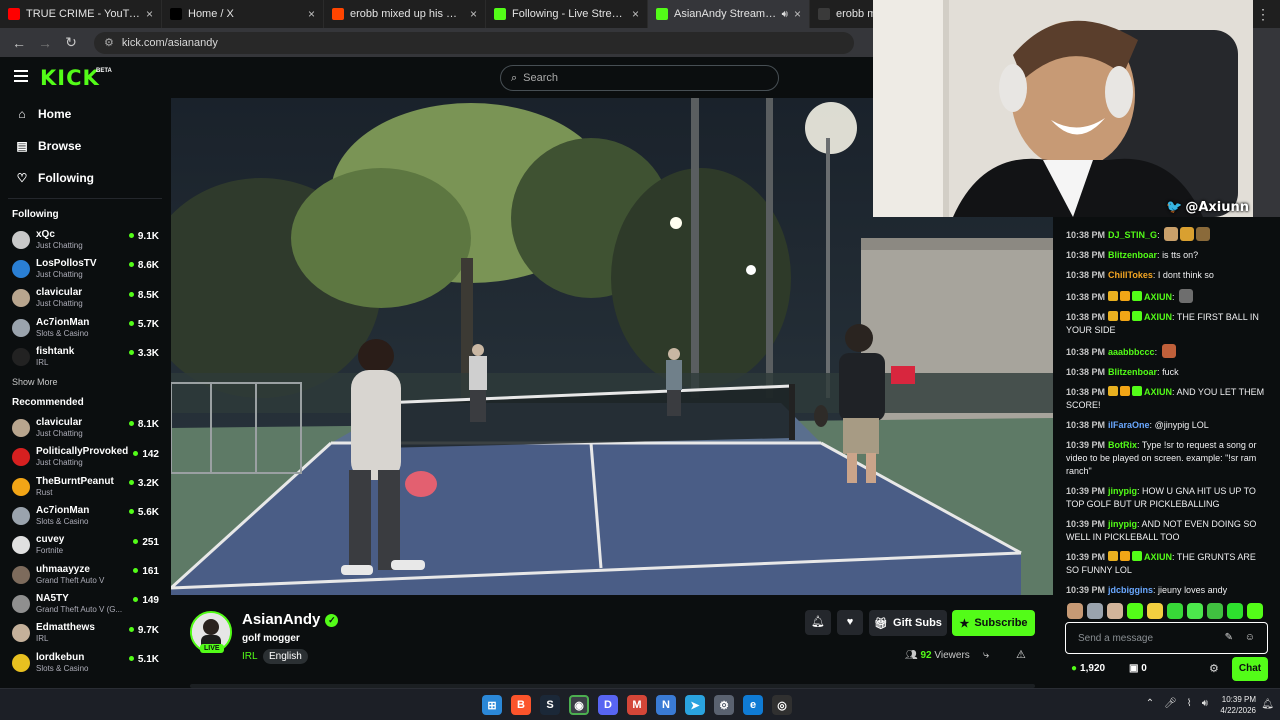 This screenshot has height=720, width=1280. I want to click on bell-icon: 🔔︎, so click(818, 622).